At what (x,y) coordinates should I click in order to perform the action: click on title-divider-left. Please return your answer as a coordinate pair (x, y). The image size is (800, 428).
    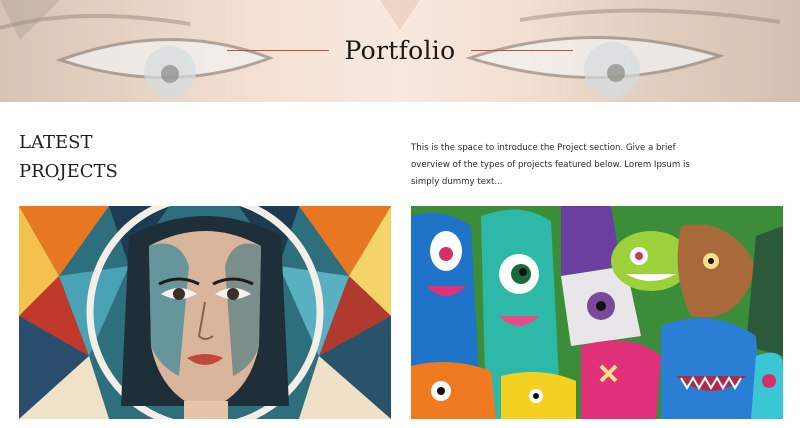
    Looking at the image, I should click on (277, 50).